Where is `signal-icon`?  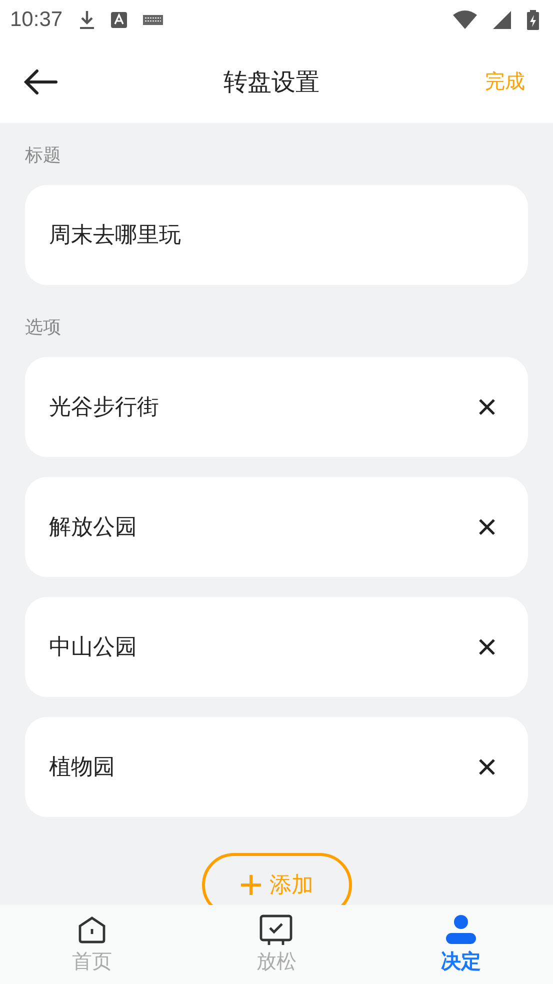
signal-icon is located at coordinates (502, 20).